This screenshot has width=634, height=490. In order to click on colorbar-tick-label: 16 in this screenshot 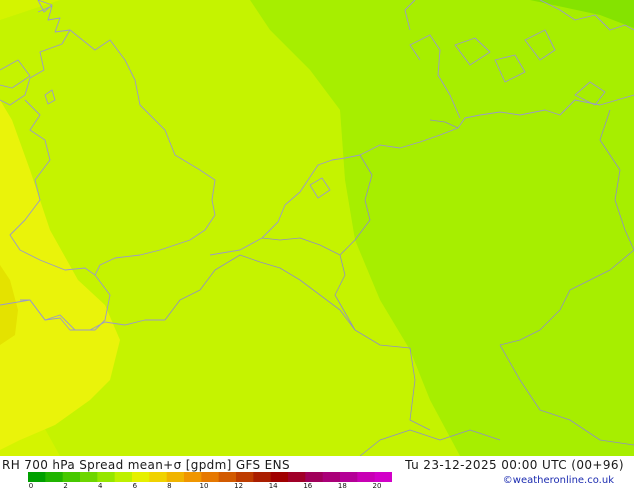, I will do `click(308, 486)`.